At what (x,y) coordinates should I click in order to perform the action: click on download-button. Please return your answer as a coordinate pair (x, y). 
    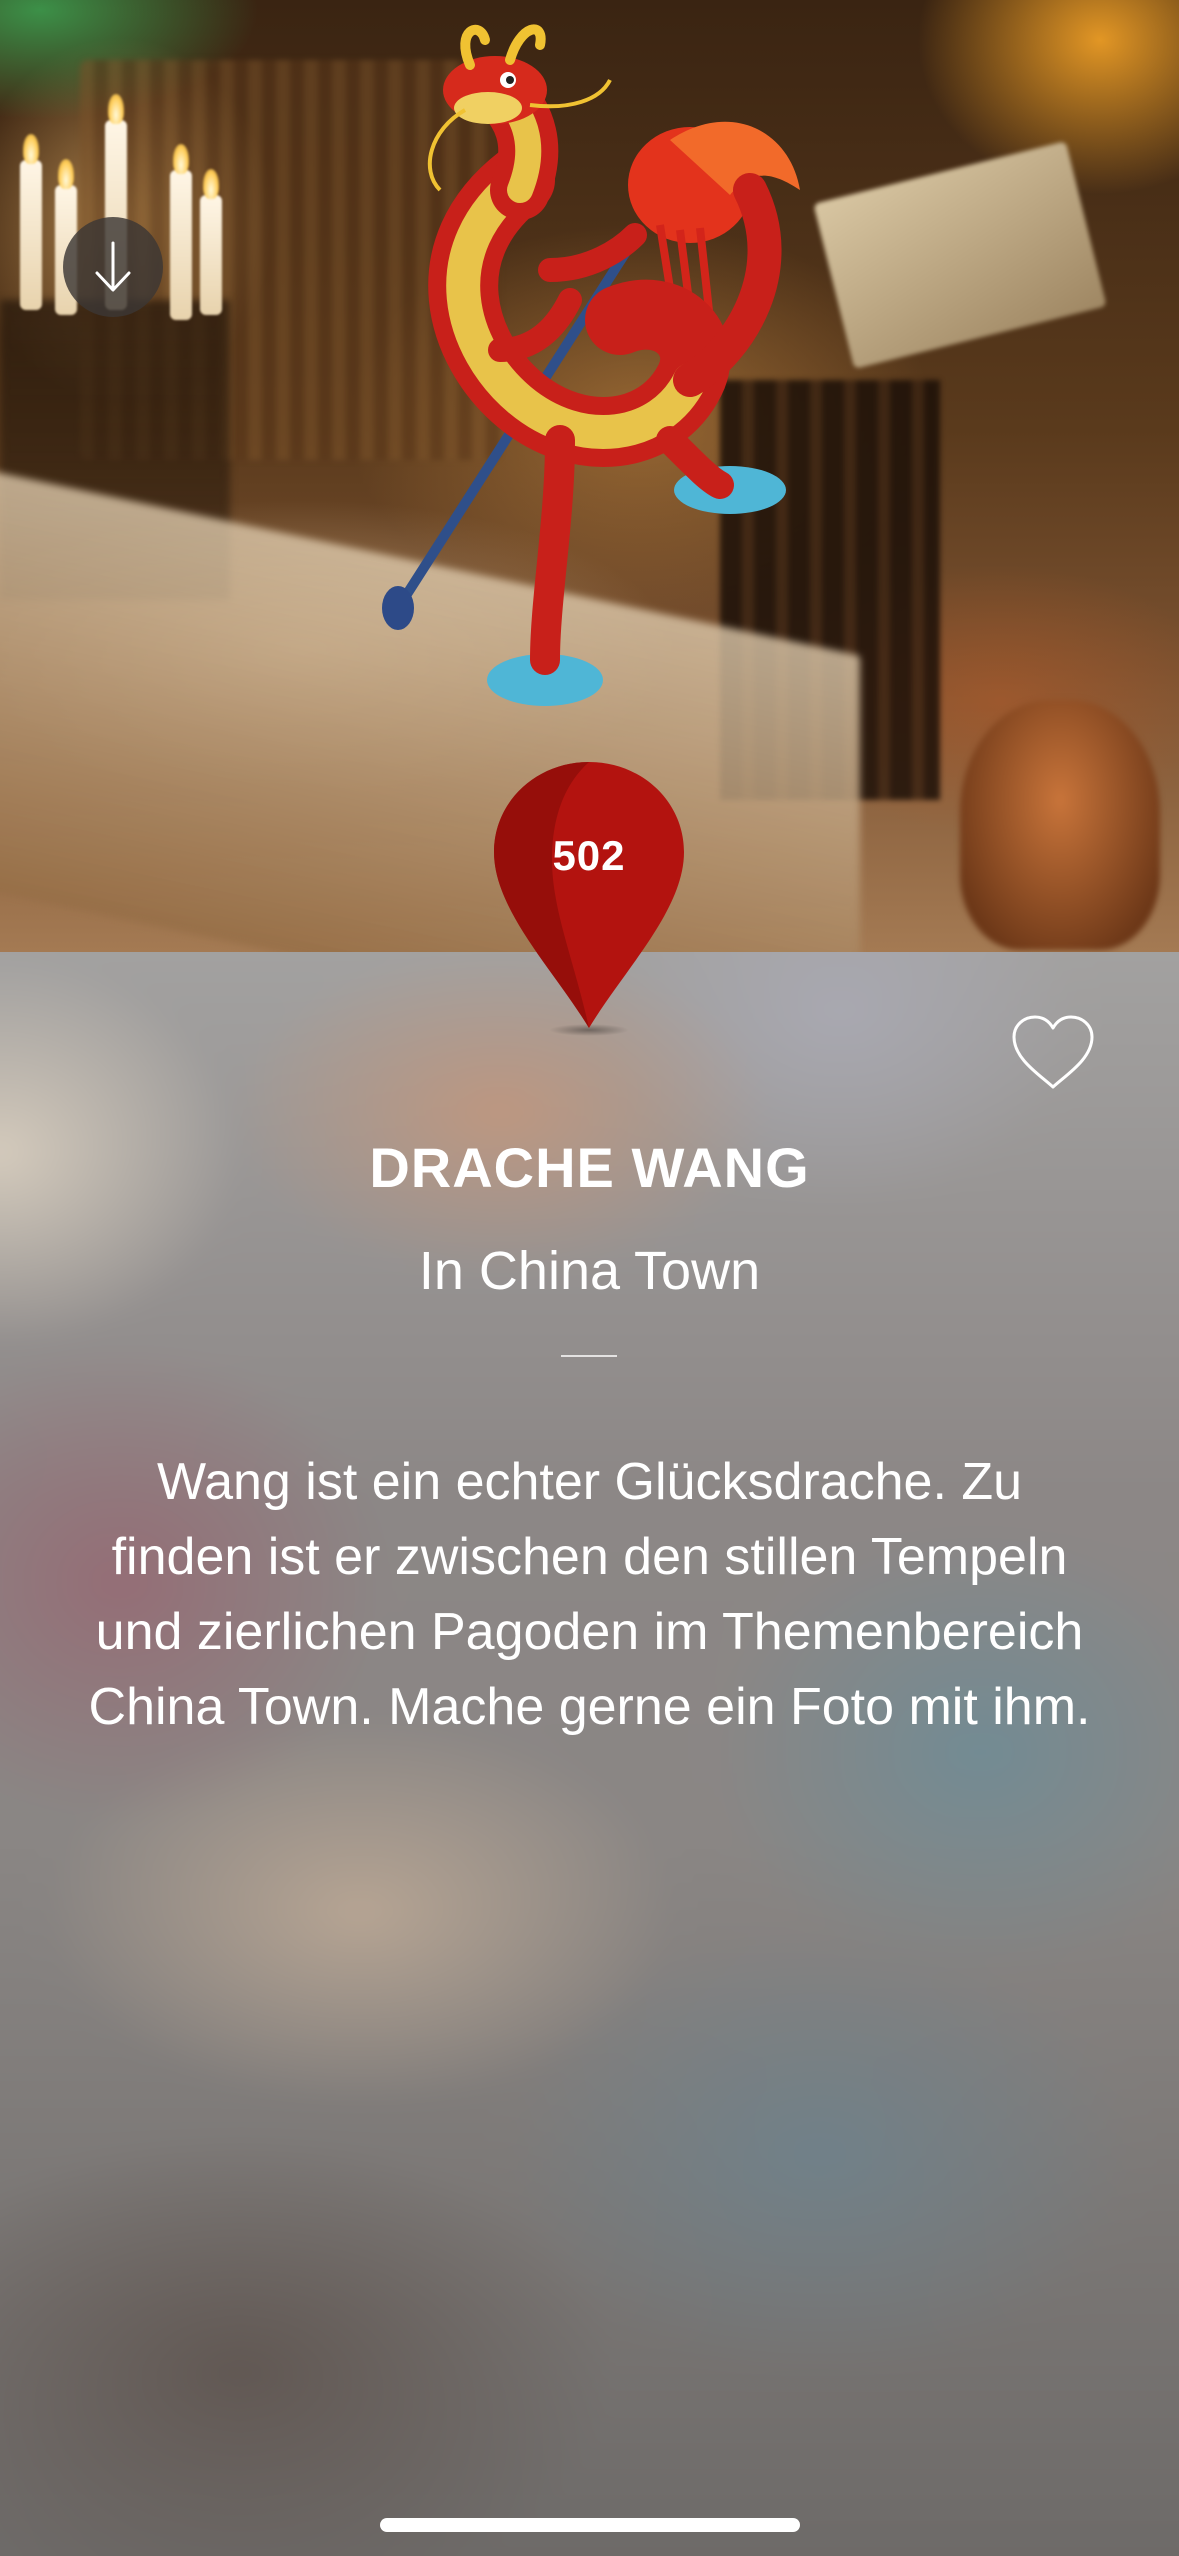
    Looking at the image, I should click on (113, 267).